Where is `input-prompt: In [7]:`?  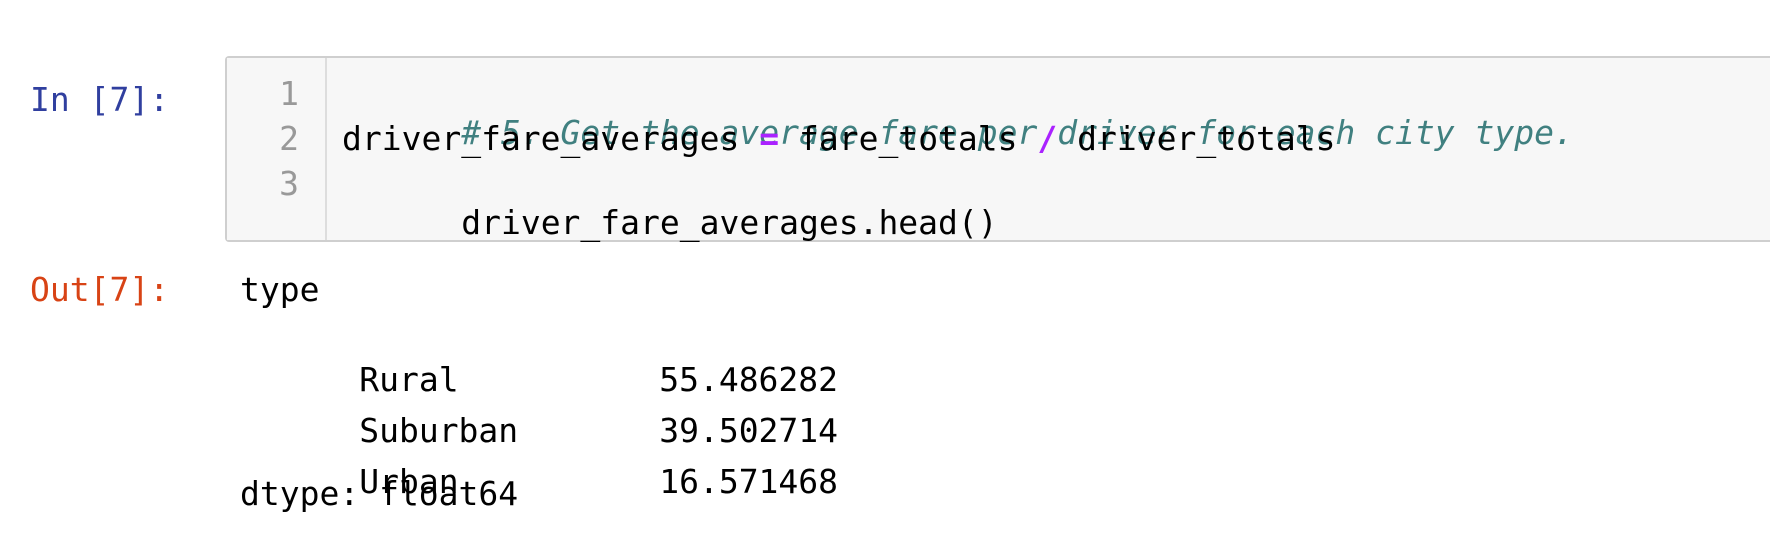 input-prompt: In [7]: is located at coordinates (100, 99).